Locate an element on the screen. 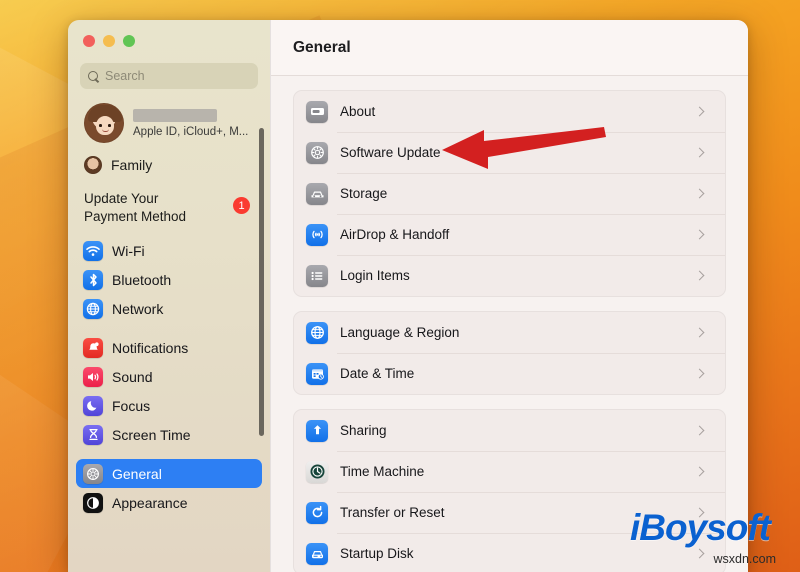  page-title: General is located at coordinates (322, 47).